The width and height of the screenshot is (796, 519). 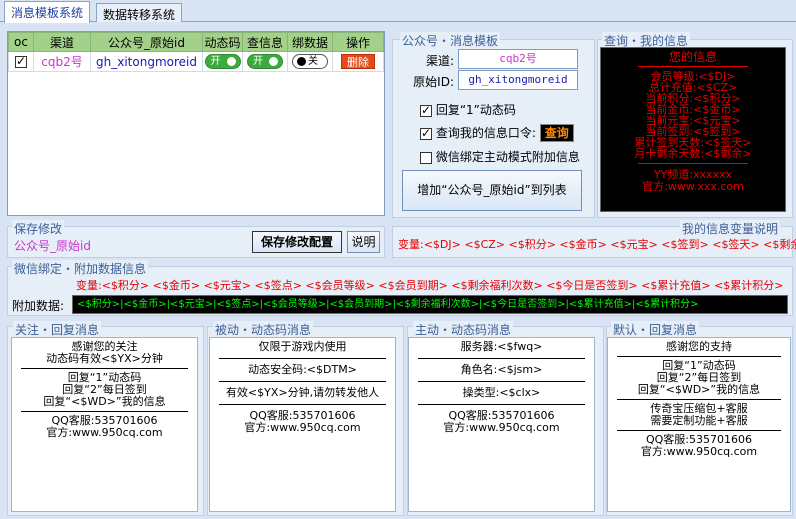 I want to click on tab-bar: 消息模板系统 数据转移系统, so click(x=398, y=11).